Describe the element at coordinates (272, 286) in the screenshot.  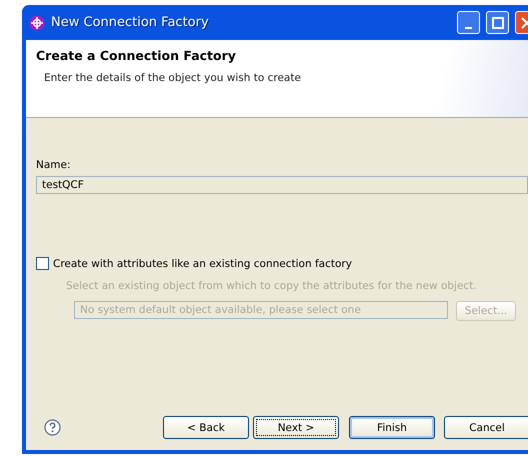
I see `copy-description: Select an existing object from which to copy the attributes for the new object.` at that location.